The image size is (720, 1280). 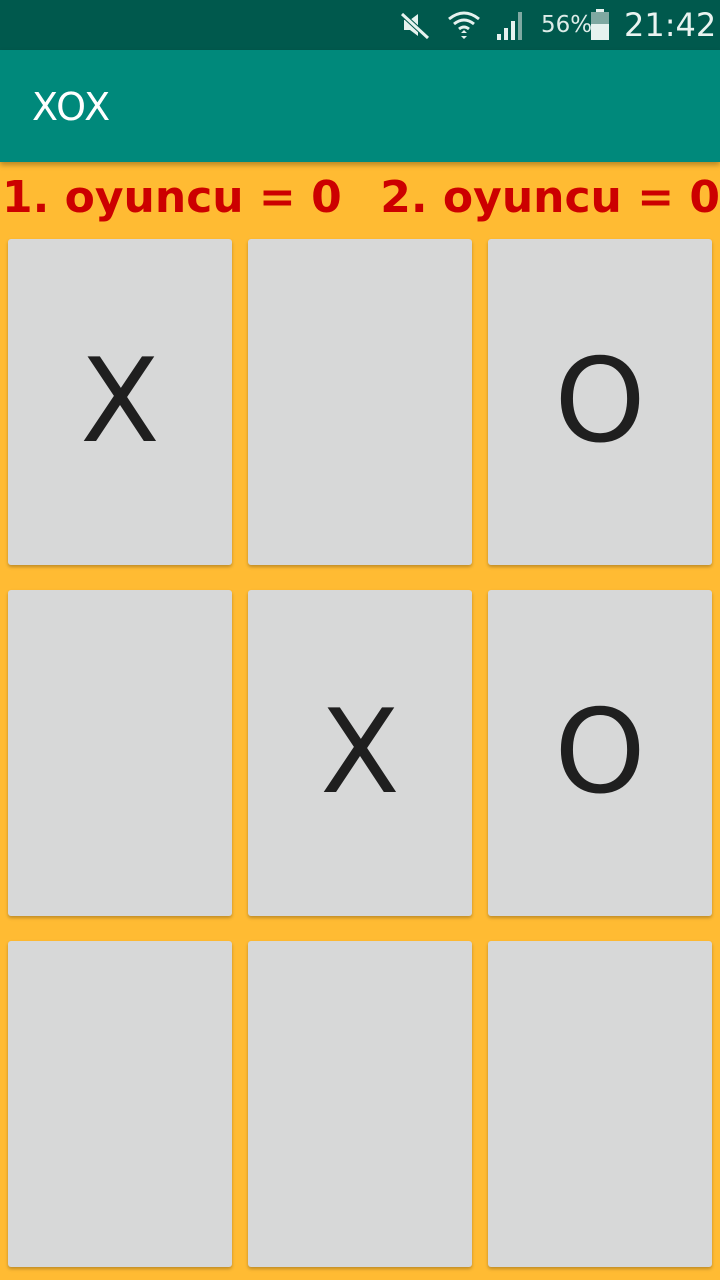 I want to click on player1-score: 1. oyuncu = 0, so click(x=172, y=197).